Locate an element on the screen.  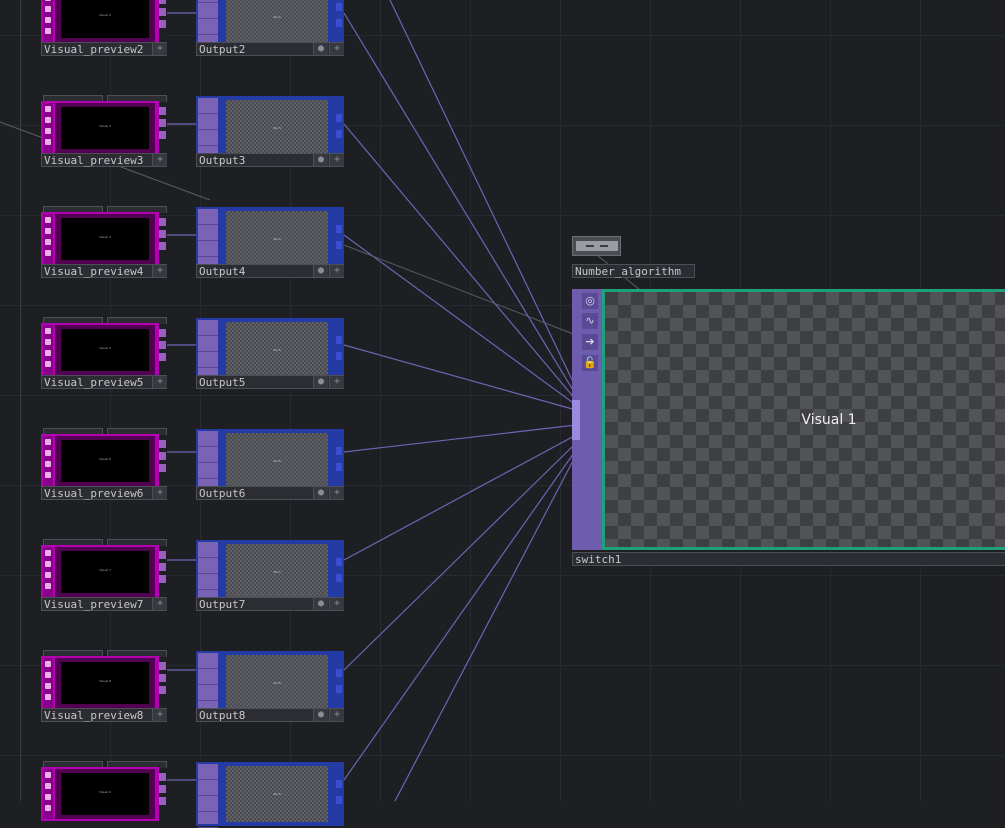
output-label: Output4 ● + is located at coordinates (270, 271).